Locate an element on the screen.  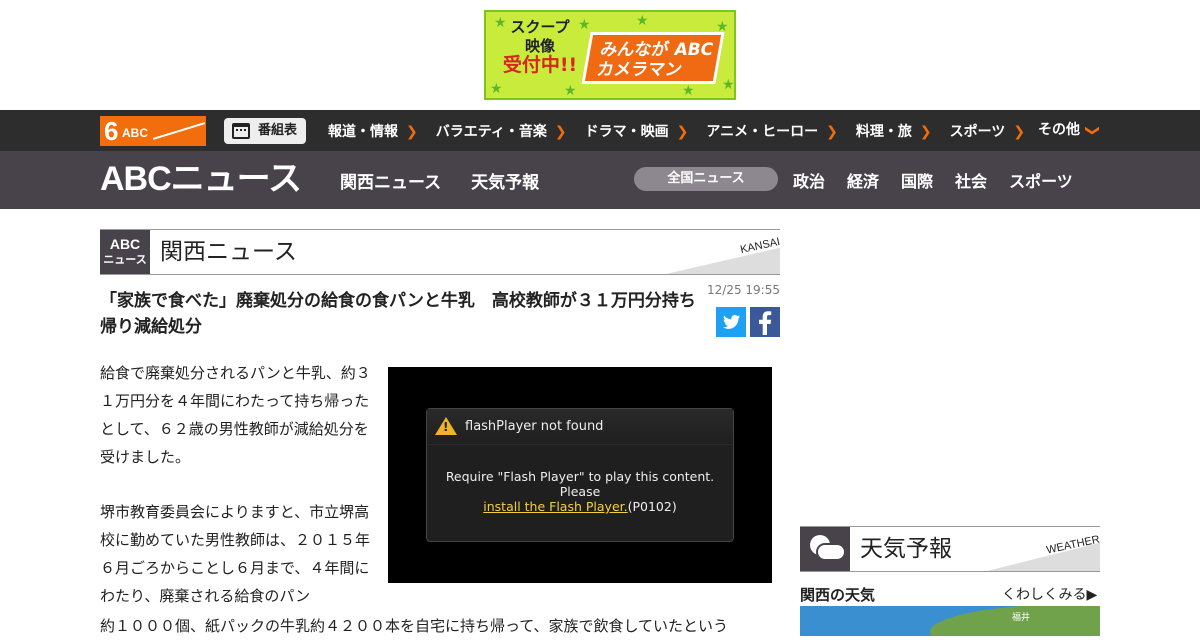
cloud-icon is located at coordinates (831, 552).